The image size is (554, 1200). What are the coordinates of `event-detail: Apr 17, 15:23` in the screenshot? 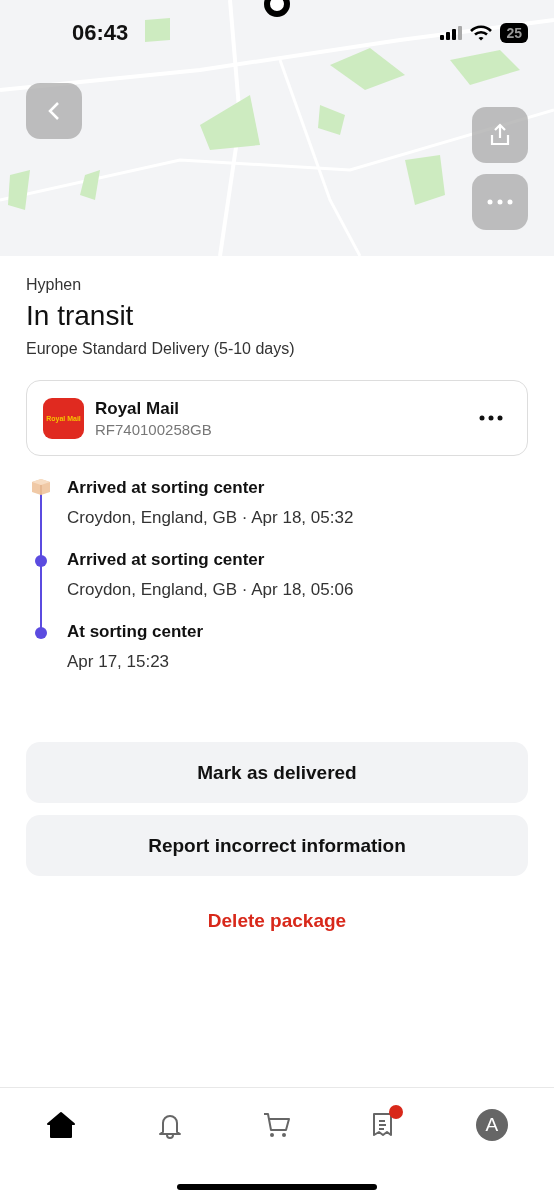 It's located at (119, 662).